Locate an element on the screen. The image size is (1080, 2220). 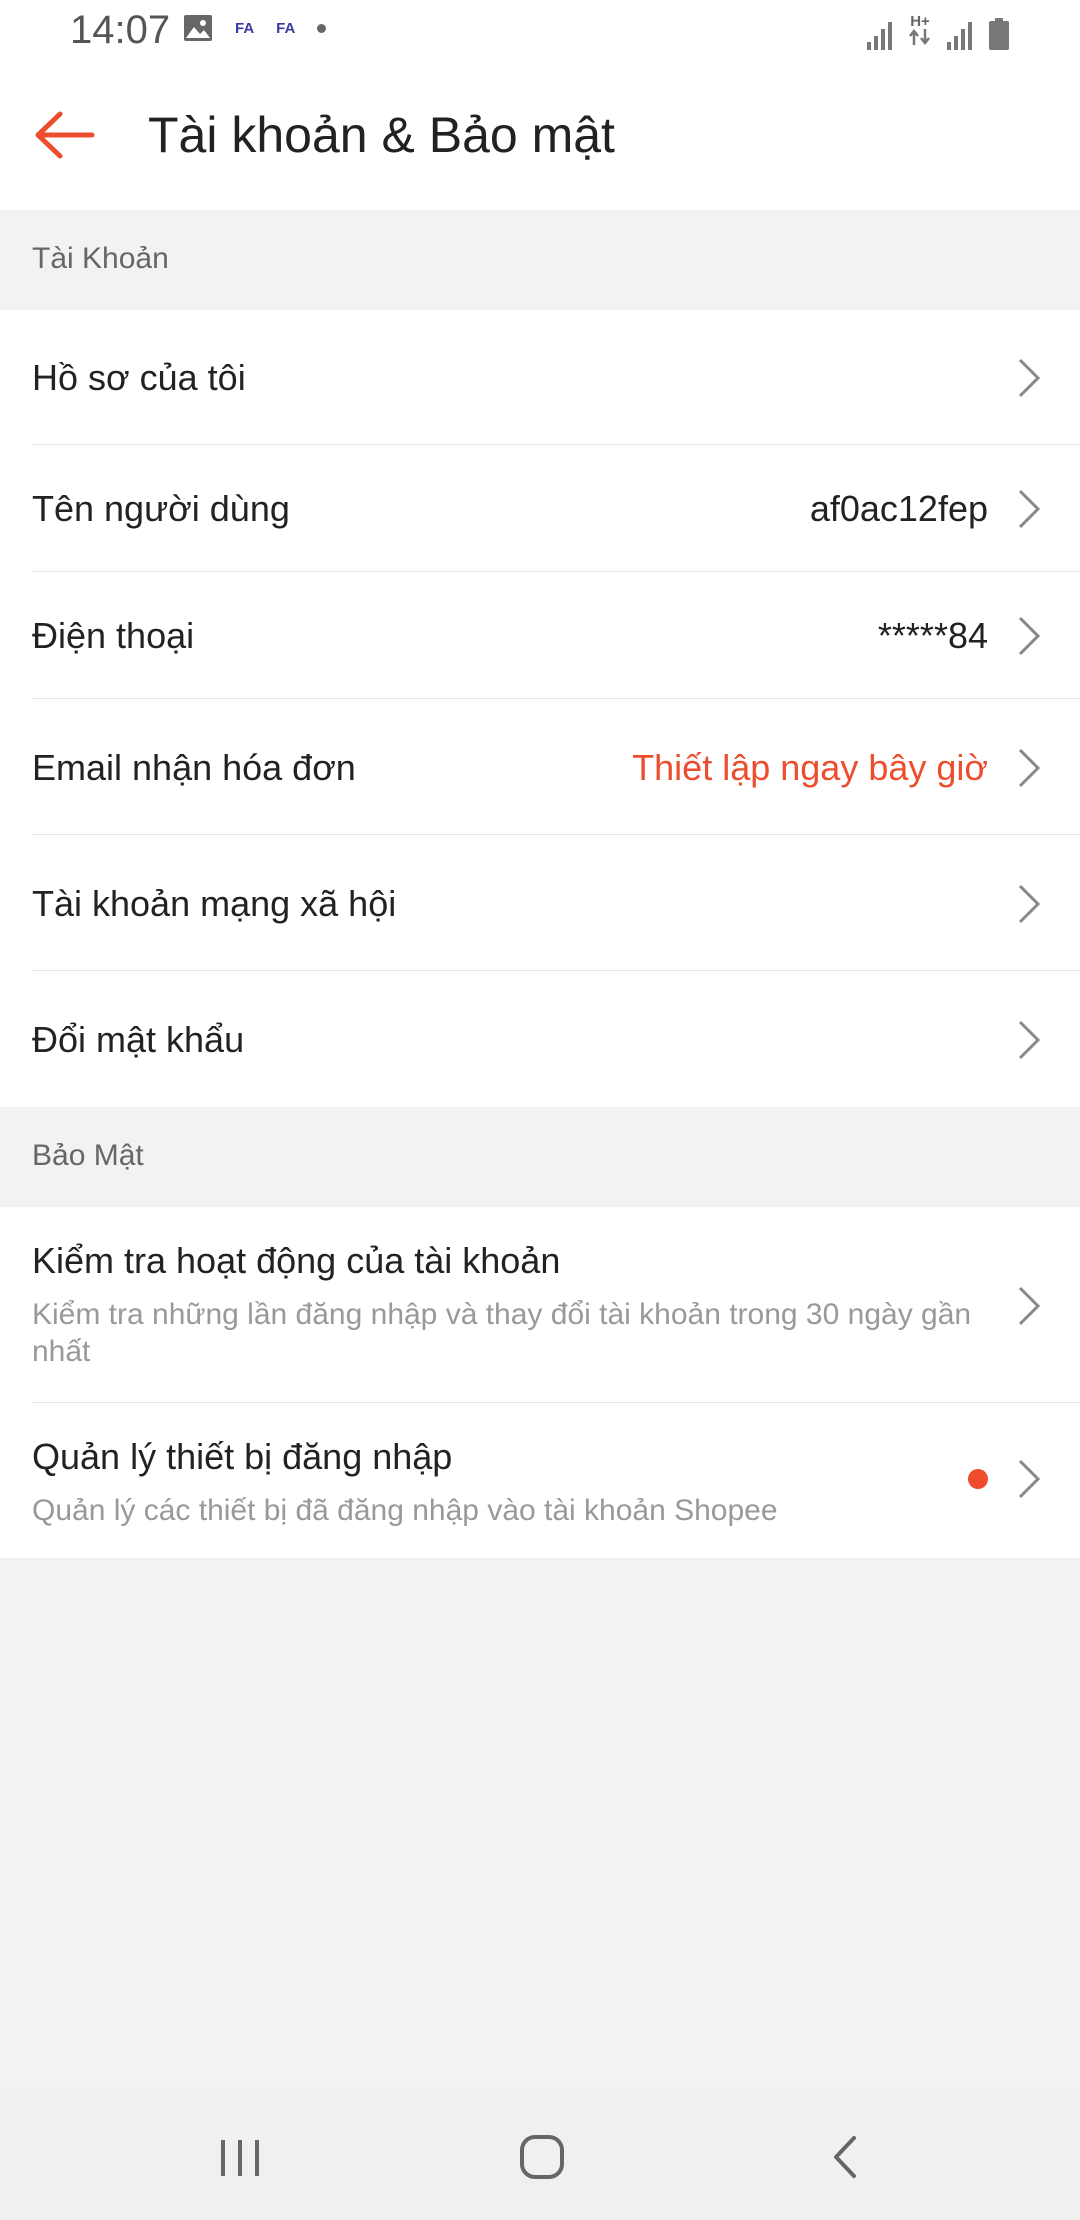
data-activity-icon: H+ is located at coordinates (920, 32).